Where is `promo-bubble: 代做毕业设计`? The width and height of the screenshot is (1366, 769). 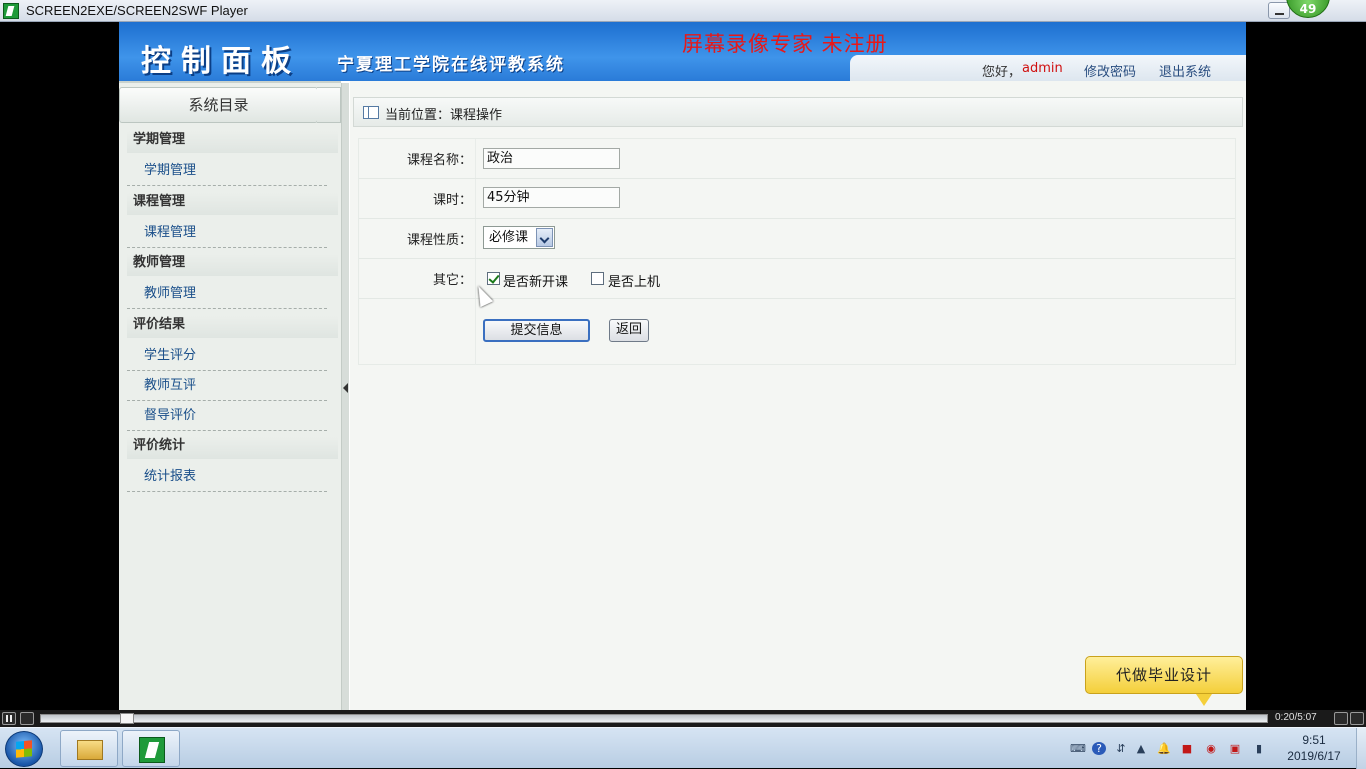 promo-bubble: 代做毕业设计 is located at coordinates (1164, 681).